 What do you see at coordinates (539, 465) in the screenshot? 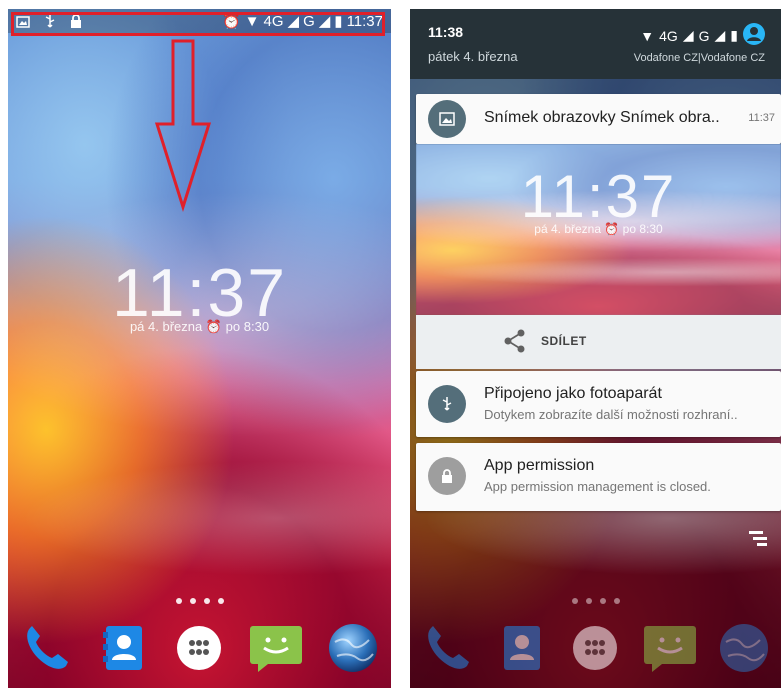
I see `notification-title: App permission` at bounding box center [539, 465].